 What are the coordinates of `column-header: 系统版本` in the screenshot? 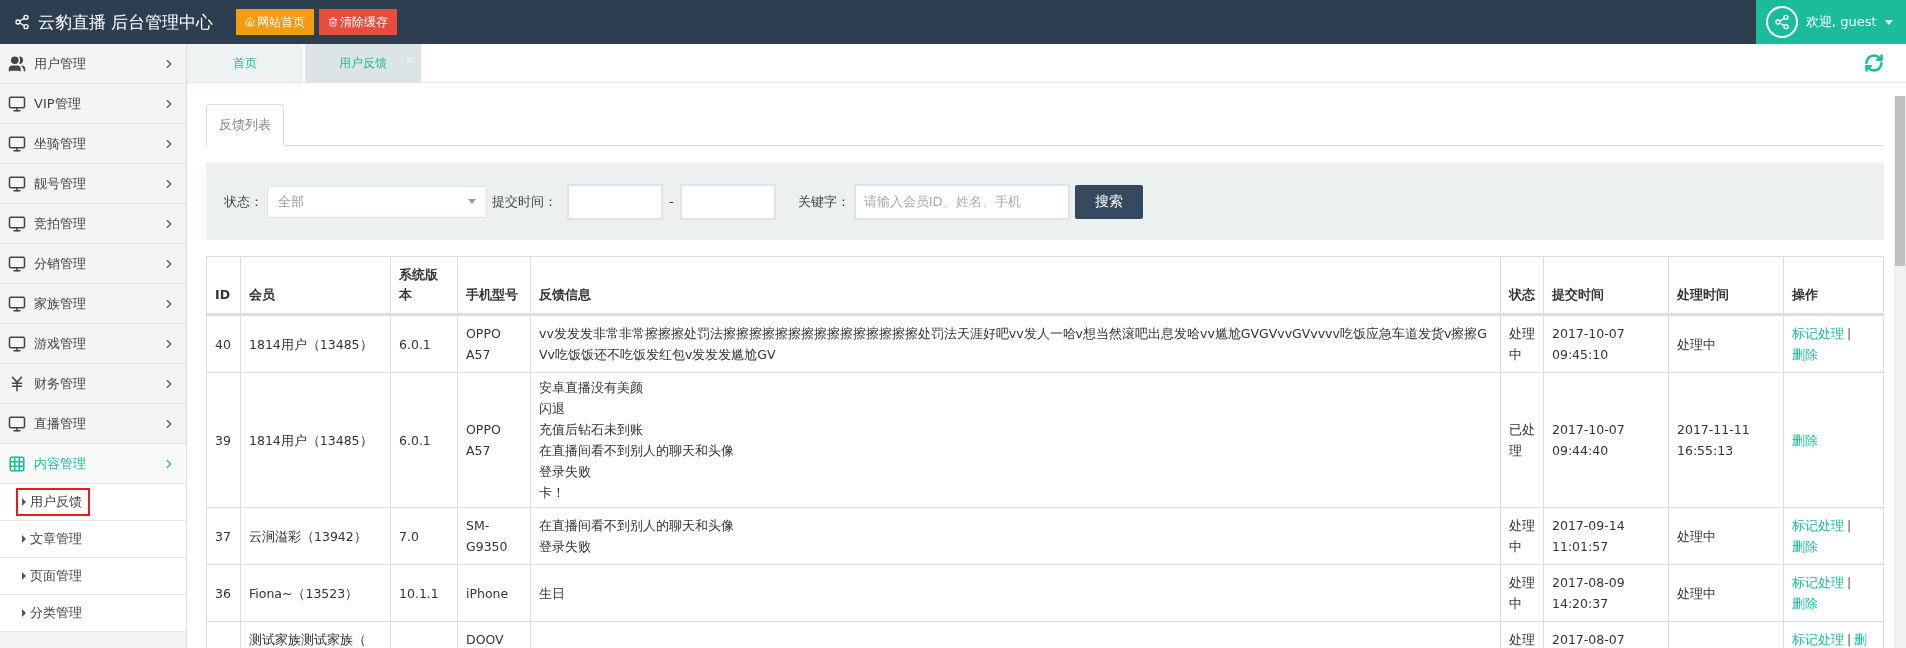 It's located at (424, 285).